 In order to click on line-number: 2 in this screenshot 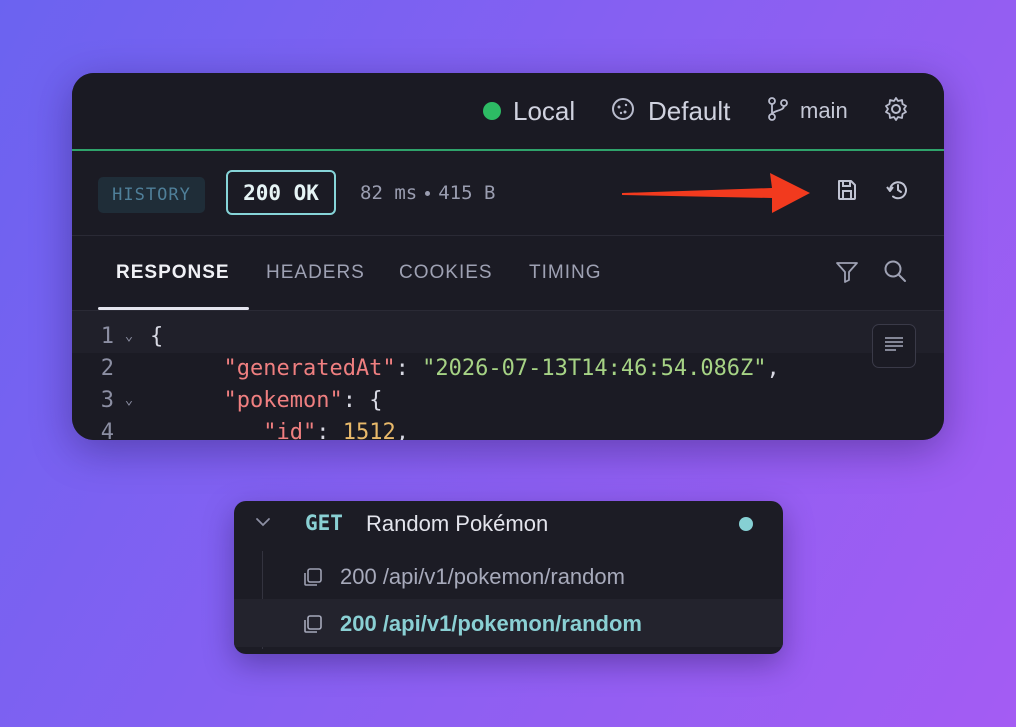, I will do `click(107, 368)`.